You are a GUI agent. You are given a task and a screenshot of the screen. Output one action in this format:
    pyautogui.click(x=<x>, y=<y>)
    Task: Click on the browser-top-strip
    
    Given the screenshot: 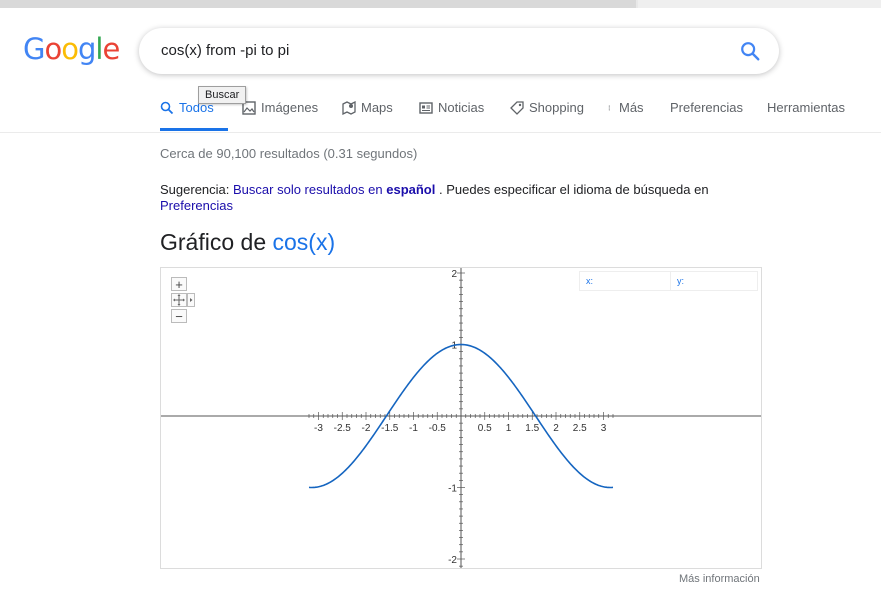 What is the action you would take?
    pyautogui.click(x=440, y=4)
    